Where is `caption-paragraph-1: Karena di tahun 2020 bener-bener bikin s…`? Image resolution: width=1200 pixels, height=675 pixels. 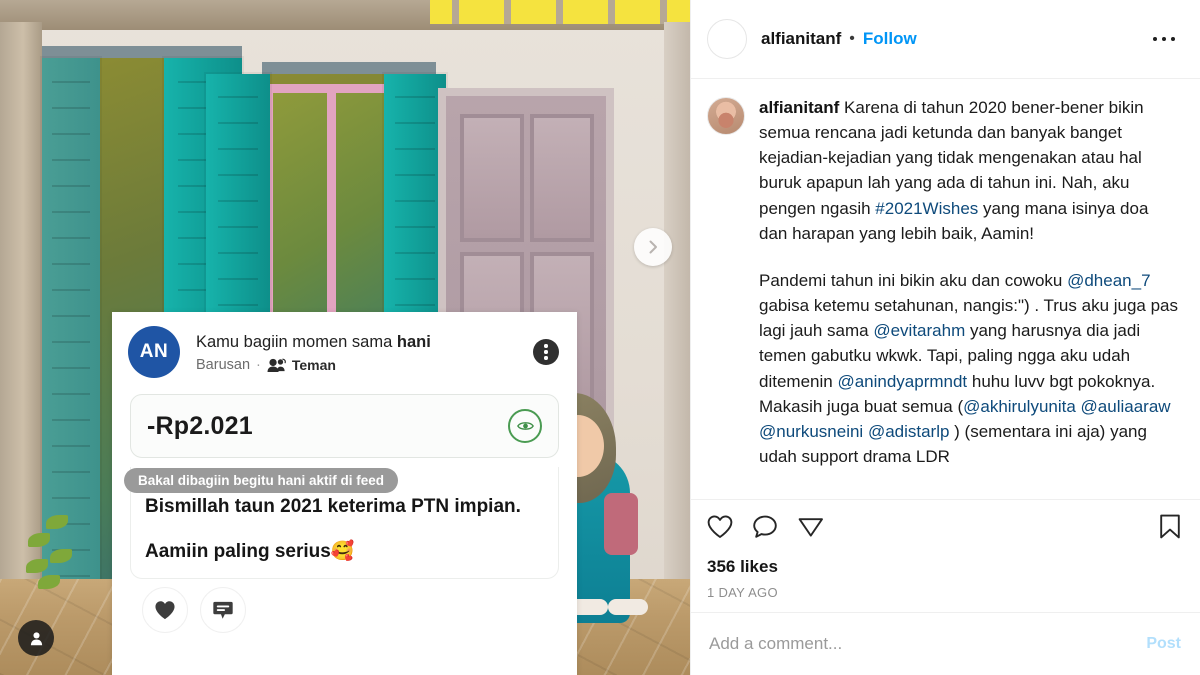 caption-paragraph-1: Karena di tahun 2020 bener-bener bikin s… is located at coordinates (953, 170).